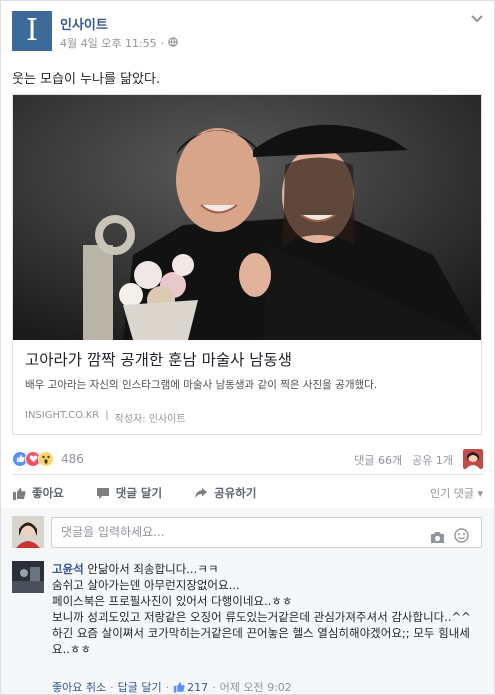 The image size is (495, 695). What do you see at coordinates (139, 493) in the screenshot?
I see `comment-label: 댓글 달기` at bounding box center [139, 493].